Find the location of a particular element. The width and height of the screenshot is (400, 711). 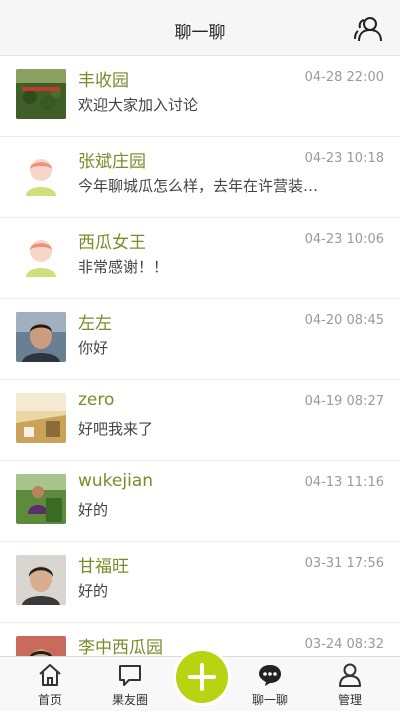

chat-time: 04-28 22:00 is located at coordinates (344, 77).